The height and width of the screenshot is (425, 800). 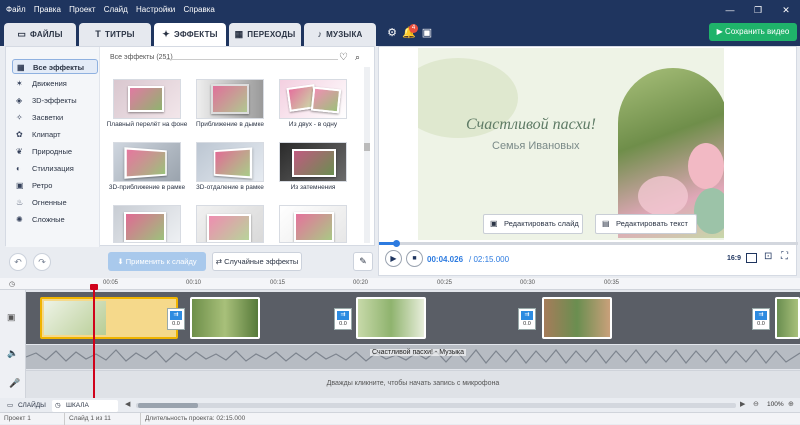 What do you see at coordinates (55, 83) in the screenshot?
I see `category-motion: ✶ Движения` at bounding box center [55, 83].